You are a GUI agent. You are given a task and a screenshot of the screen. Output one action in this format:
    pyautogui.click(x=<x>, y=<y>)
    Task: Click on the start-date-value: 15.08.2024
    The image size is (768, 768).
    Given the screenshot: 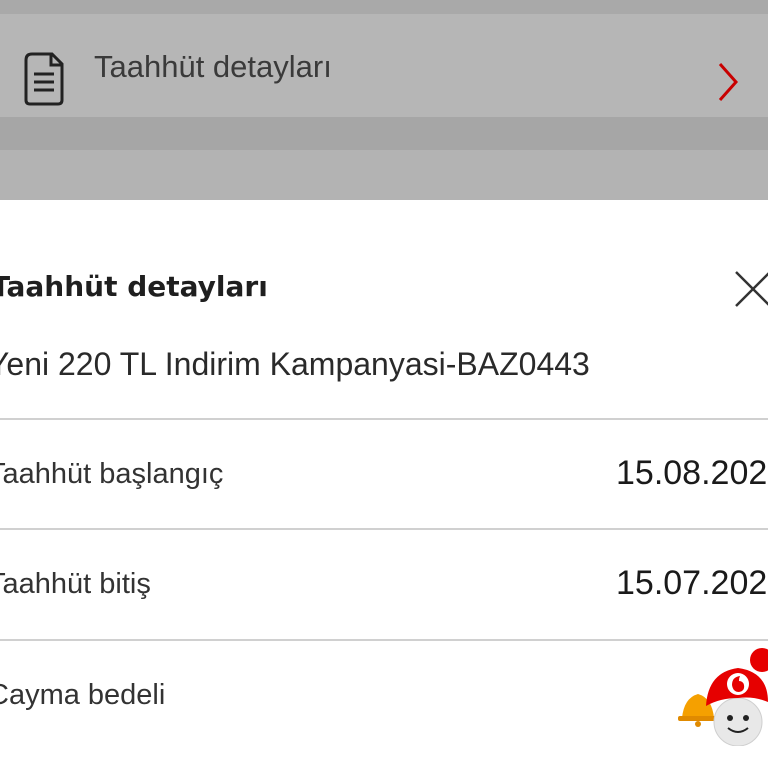 What is the action you would take?
    pyautogui.click(x=692, y=473)
    